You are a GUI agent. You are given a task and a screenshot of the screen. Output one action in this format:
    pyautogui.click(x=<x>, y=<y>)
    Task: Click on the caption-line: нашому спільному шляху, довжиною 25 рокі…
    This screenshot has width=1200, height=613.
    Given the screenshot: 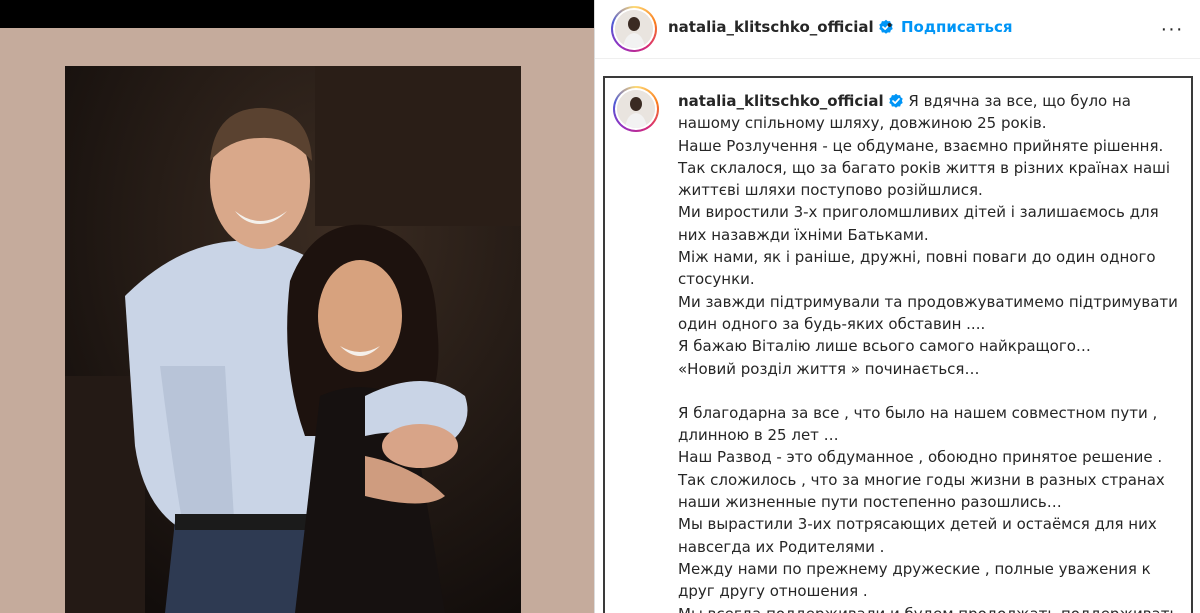 What is the action you would take?
    pyautogui.click(x=862, y=123)
    